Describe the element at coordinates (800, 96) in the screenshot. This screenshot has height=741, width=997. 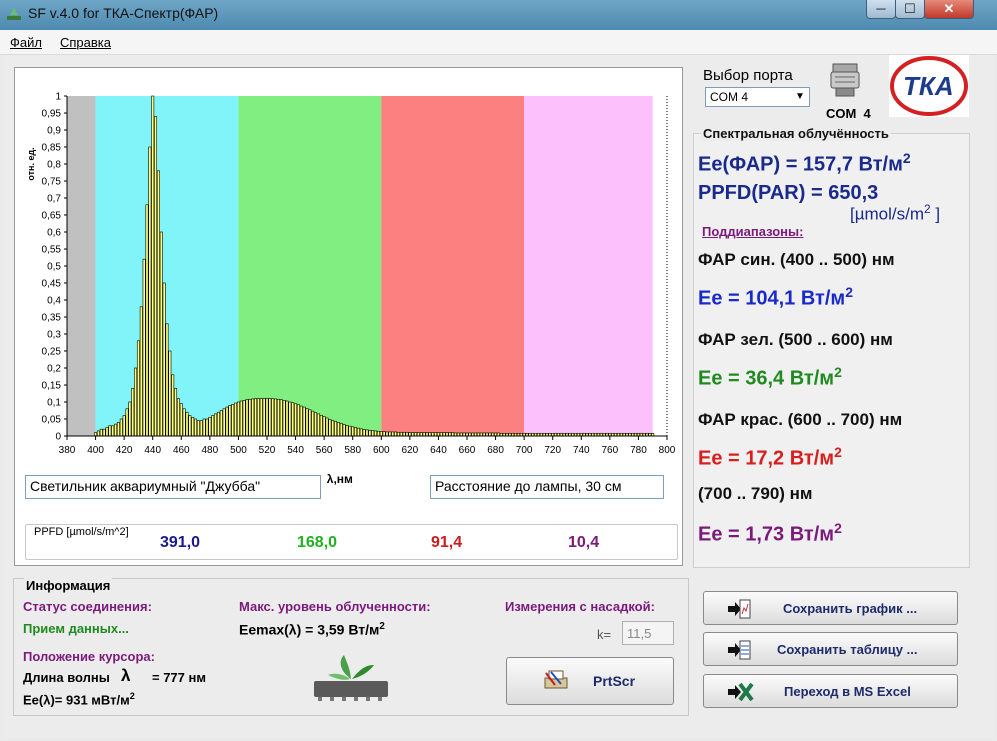
I see `chevron-down-icon: ▼` at that location.